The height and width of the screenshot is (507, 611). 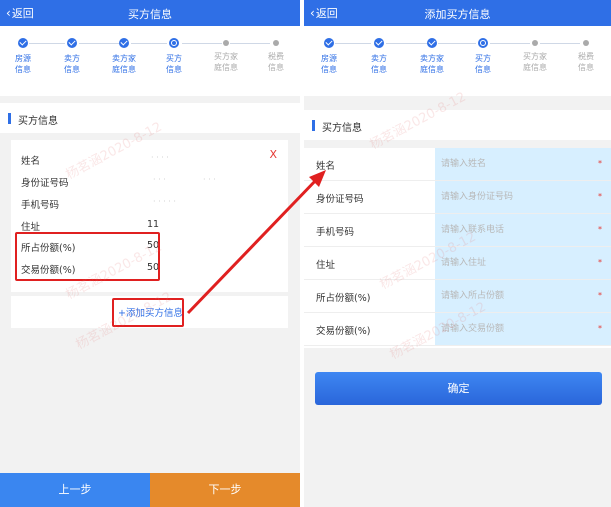 What do you see at coordinates (153, 224) in the screenshot?
I see `row-value: 11` at bounding box center [153, 224].